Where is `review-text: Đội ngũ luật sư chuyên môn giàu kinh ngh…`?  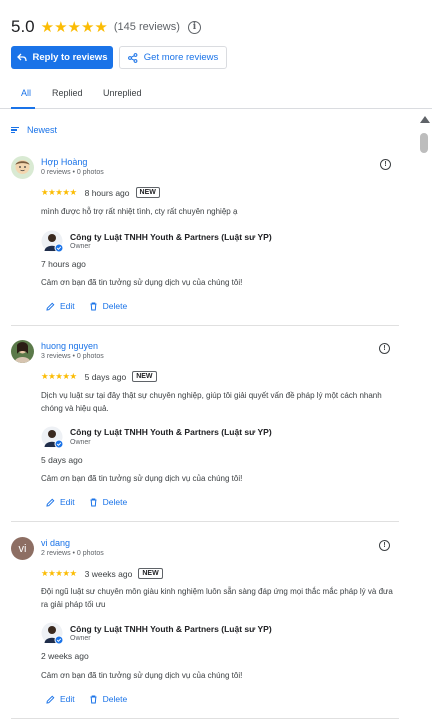 review-text: Đội ngũ luật sư chuyên môn giàu kinh ngh… is located at coordinates (217, 598).